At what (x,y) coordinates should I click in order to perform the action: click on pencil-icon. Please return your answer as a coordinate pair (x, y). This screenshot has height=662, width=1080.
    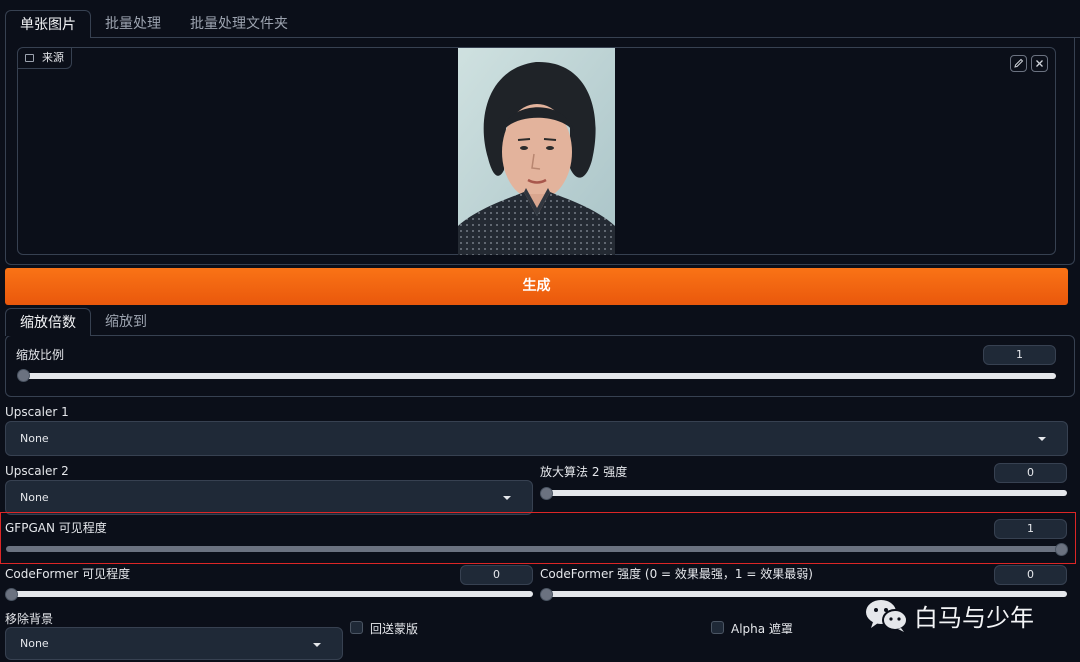
    Looking at the image, I should click on (1019, 63).